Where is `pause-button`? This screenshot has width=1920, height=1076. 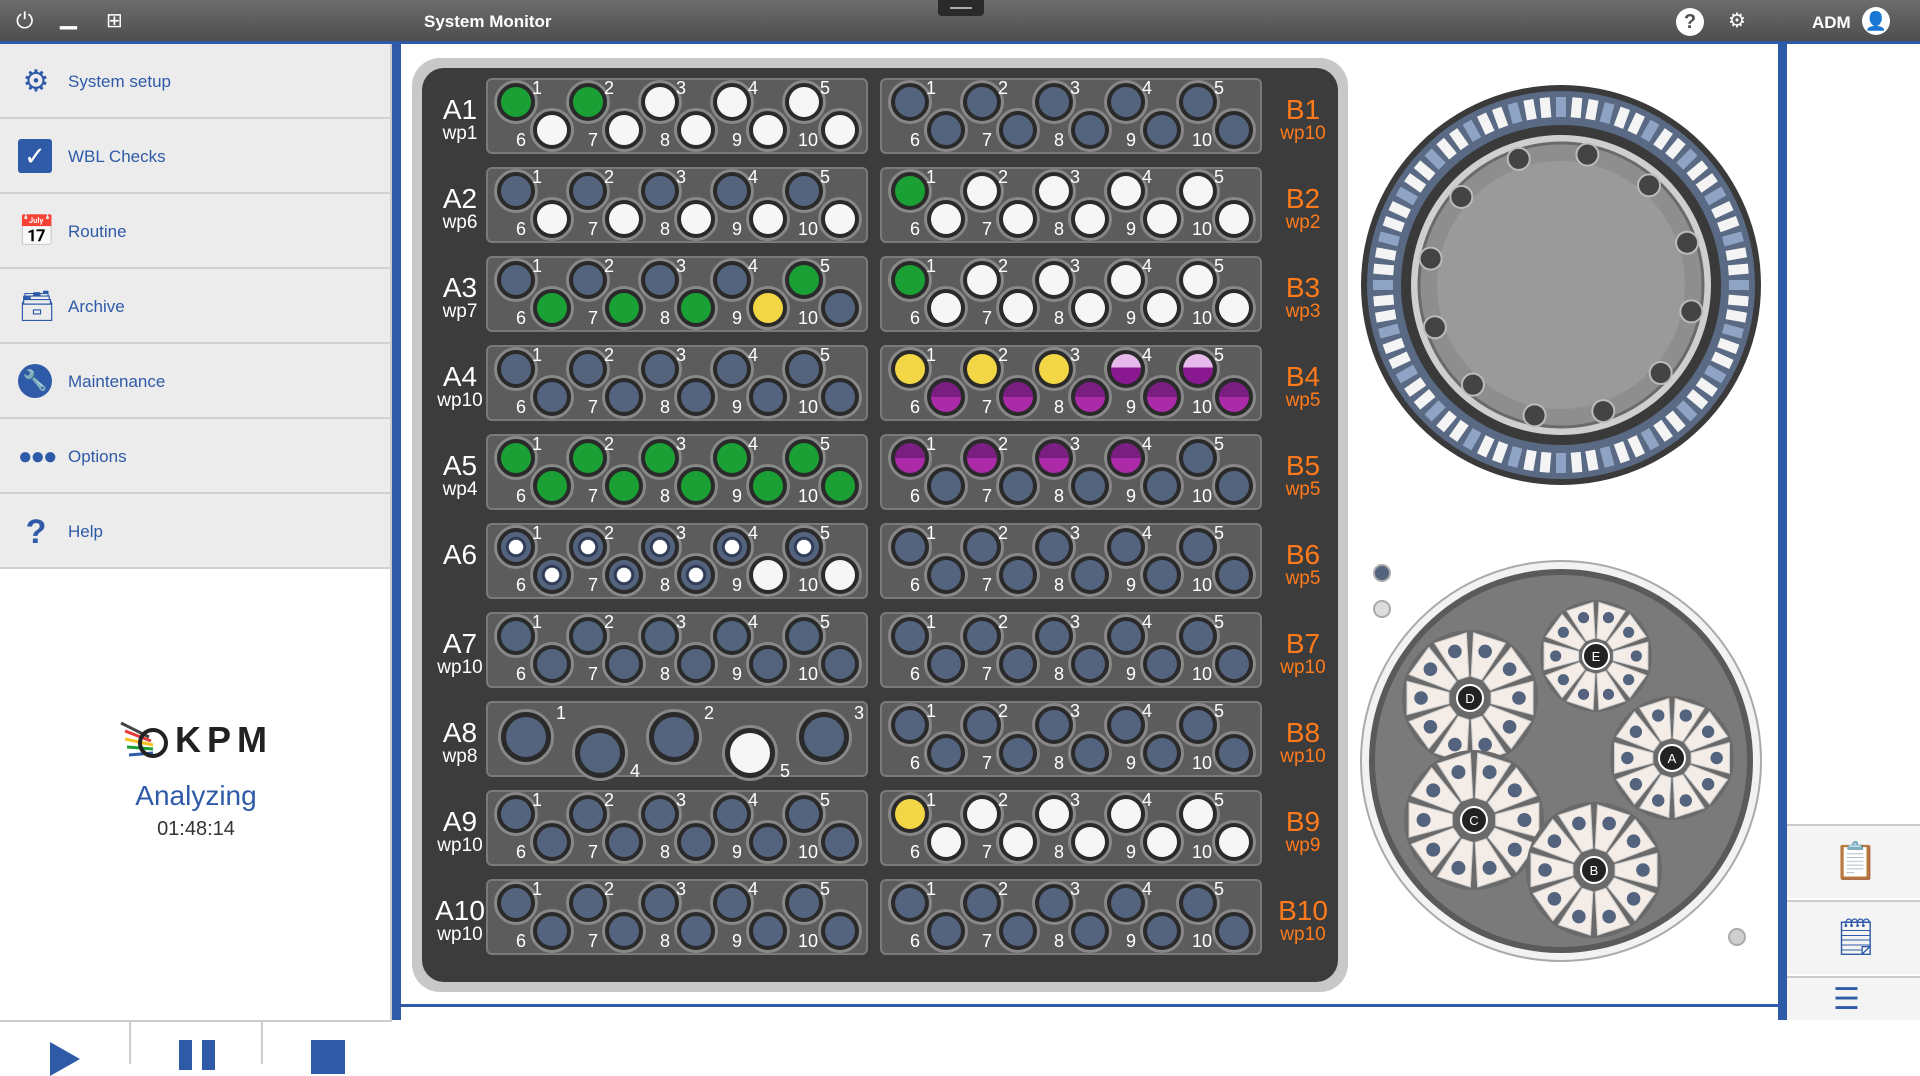 pause-button is located at coordinates (197, 1046).